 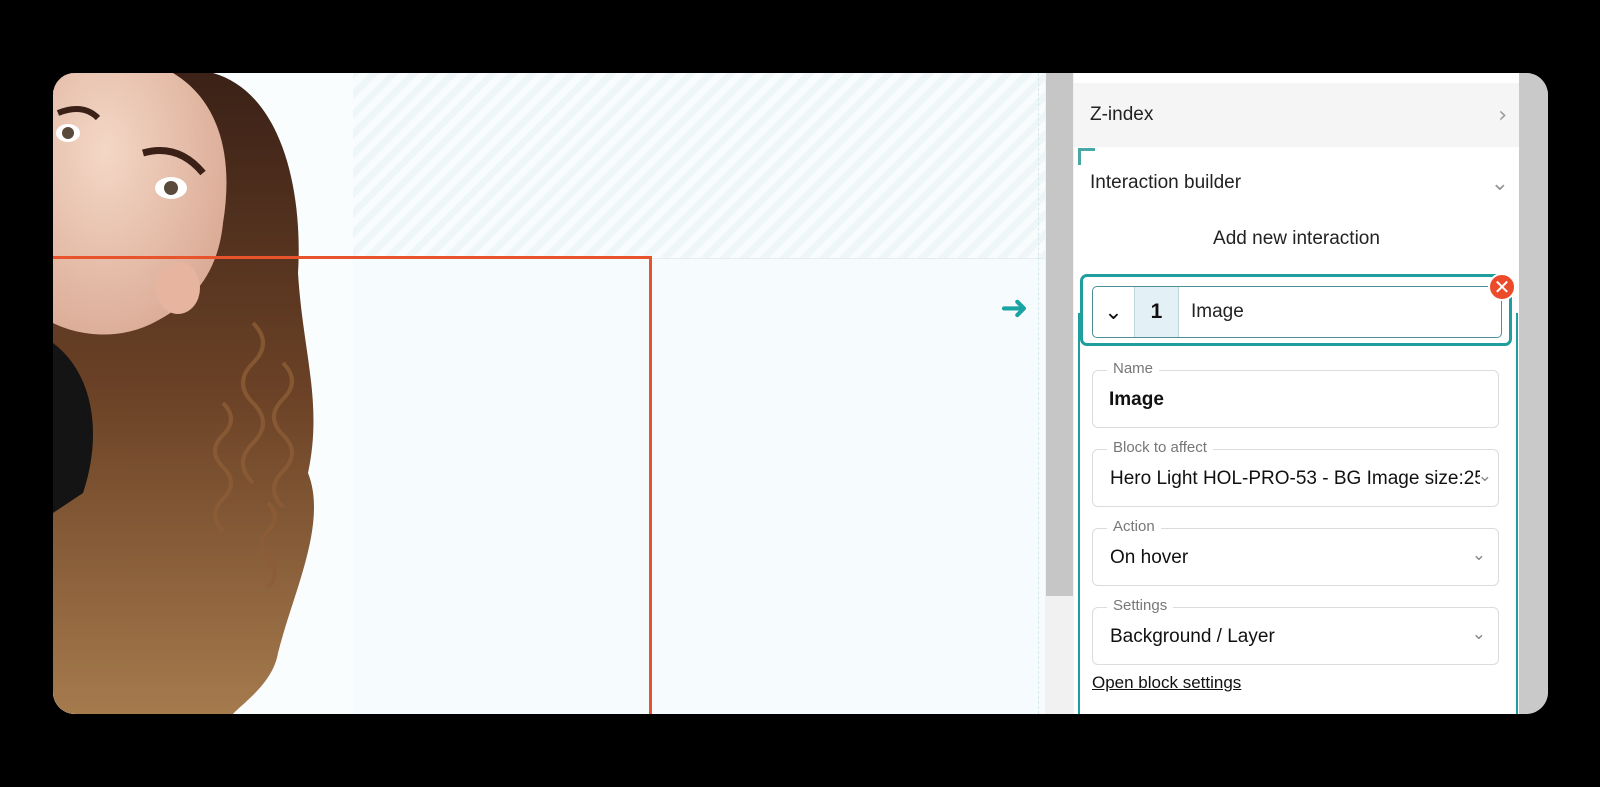 I want to click on interaction-builder-section: Interaction builder ⌄, so click(x=1296, y=183).